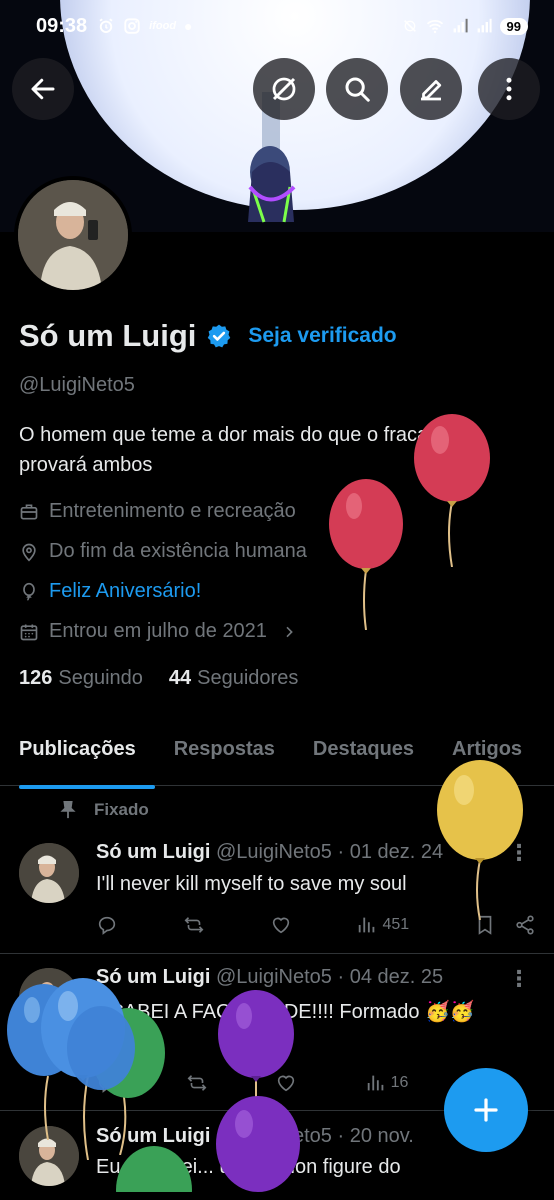  What do you see at coordinates (519, 979) in the screenshot?
I see `tweet-more-icon: ⋮` at bounding box center [519, 979].